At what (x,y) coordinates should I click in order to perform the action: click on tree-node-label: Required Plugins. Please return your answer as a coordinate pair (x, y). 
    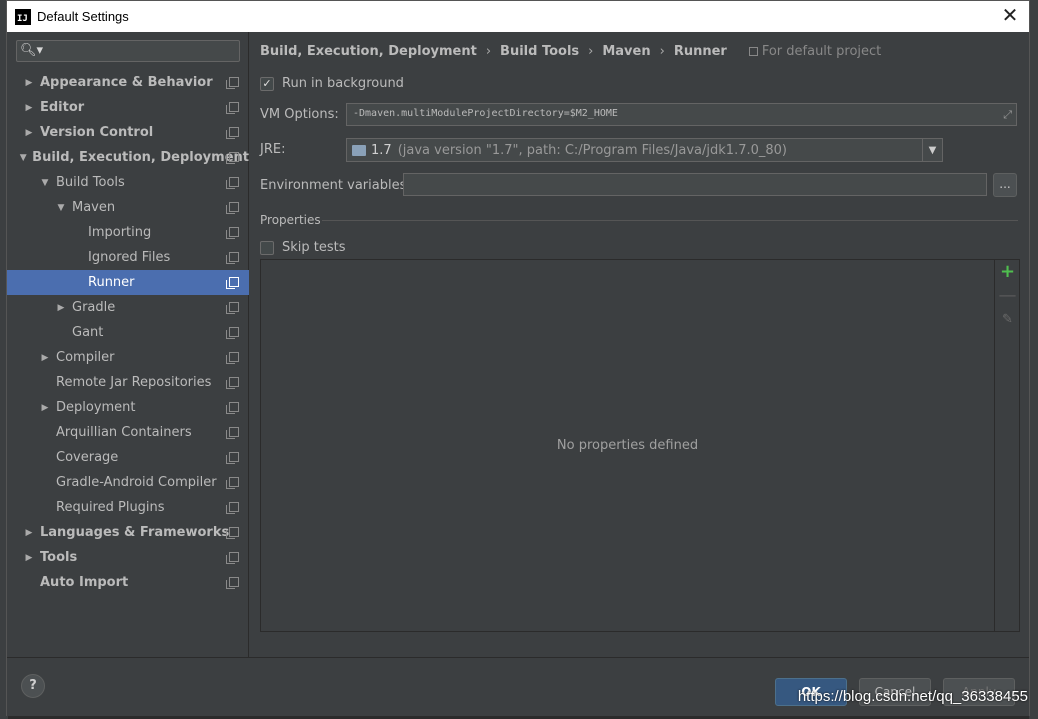
    Looking at the image, I should click on (110, 507).